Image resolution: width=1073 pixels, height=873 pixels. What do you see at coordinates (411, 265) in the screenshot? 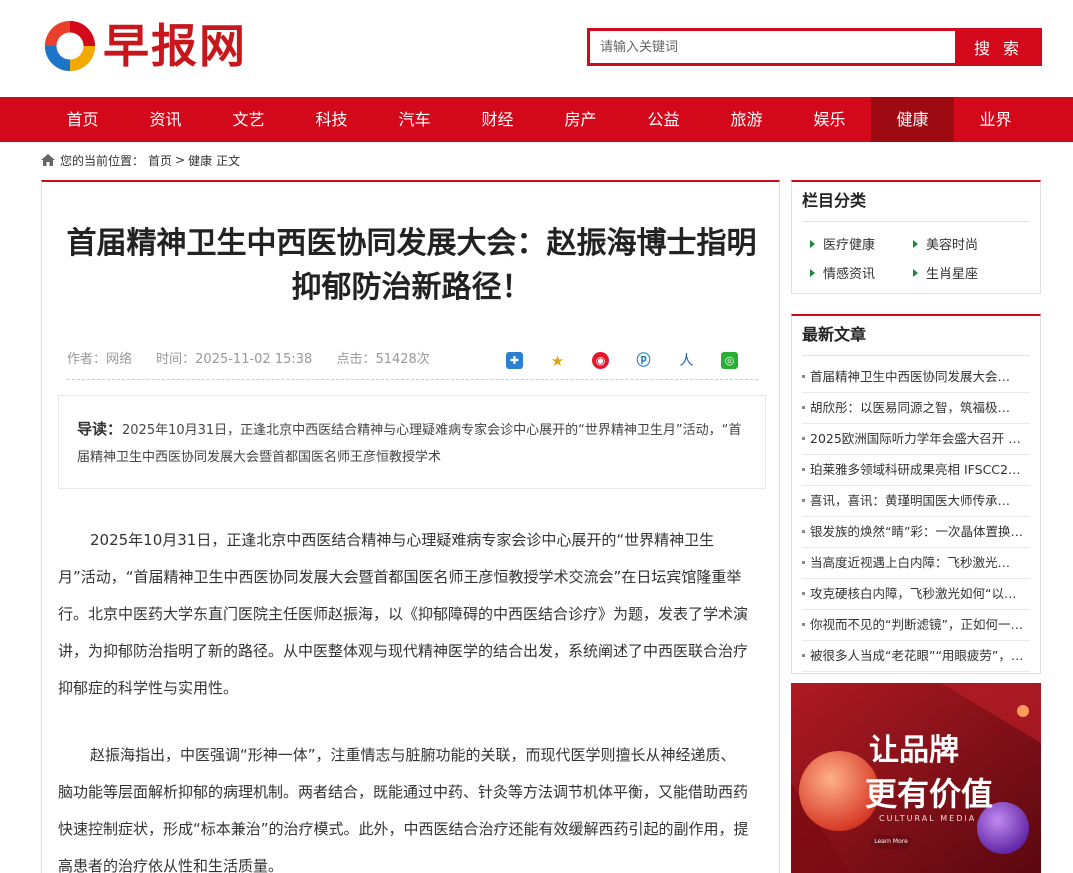
I see `article-title: 首届精神卫生中西医协同发展大会：赵振海博士指明抑郁防治新路径！` at bounding box center [411, 265].